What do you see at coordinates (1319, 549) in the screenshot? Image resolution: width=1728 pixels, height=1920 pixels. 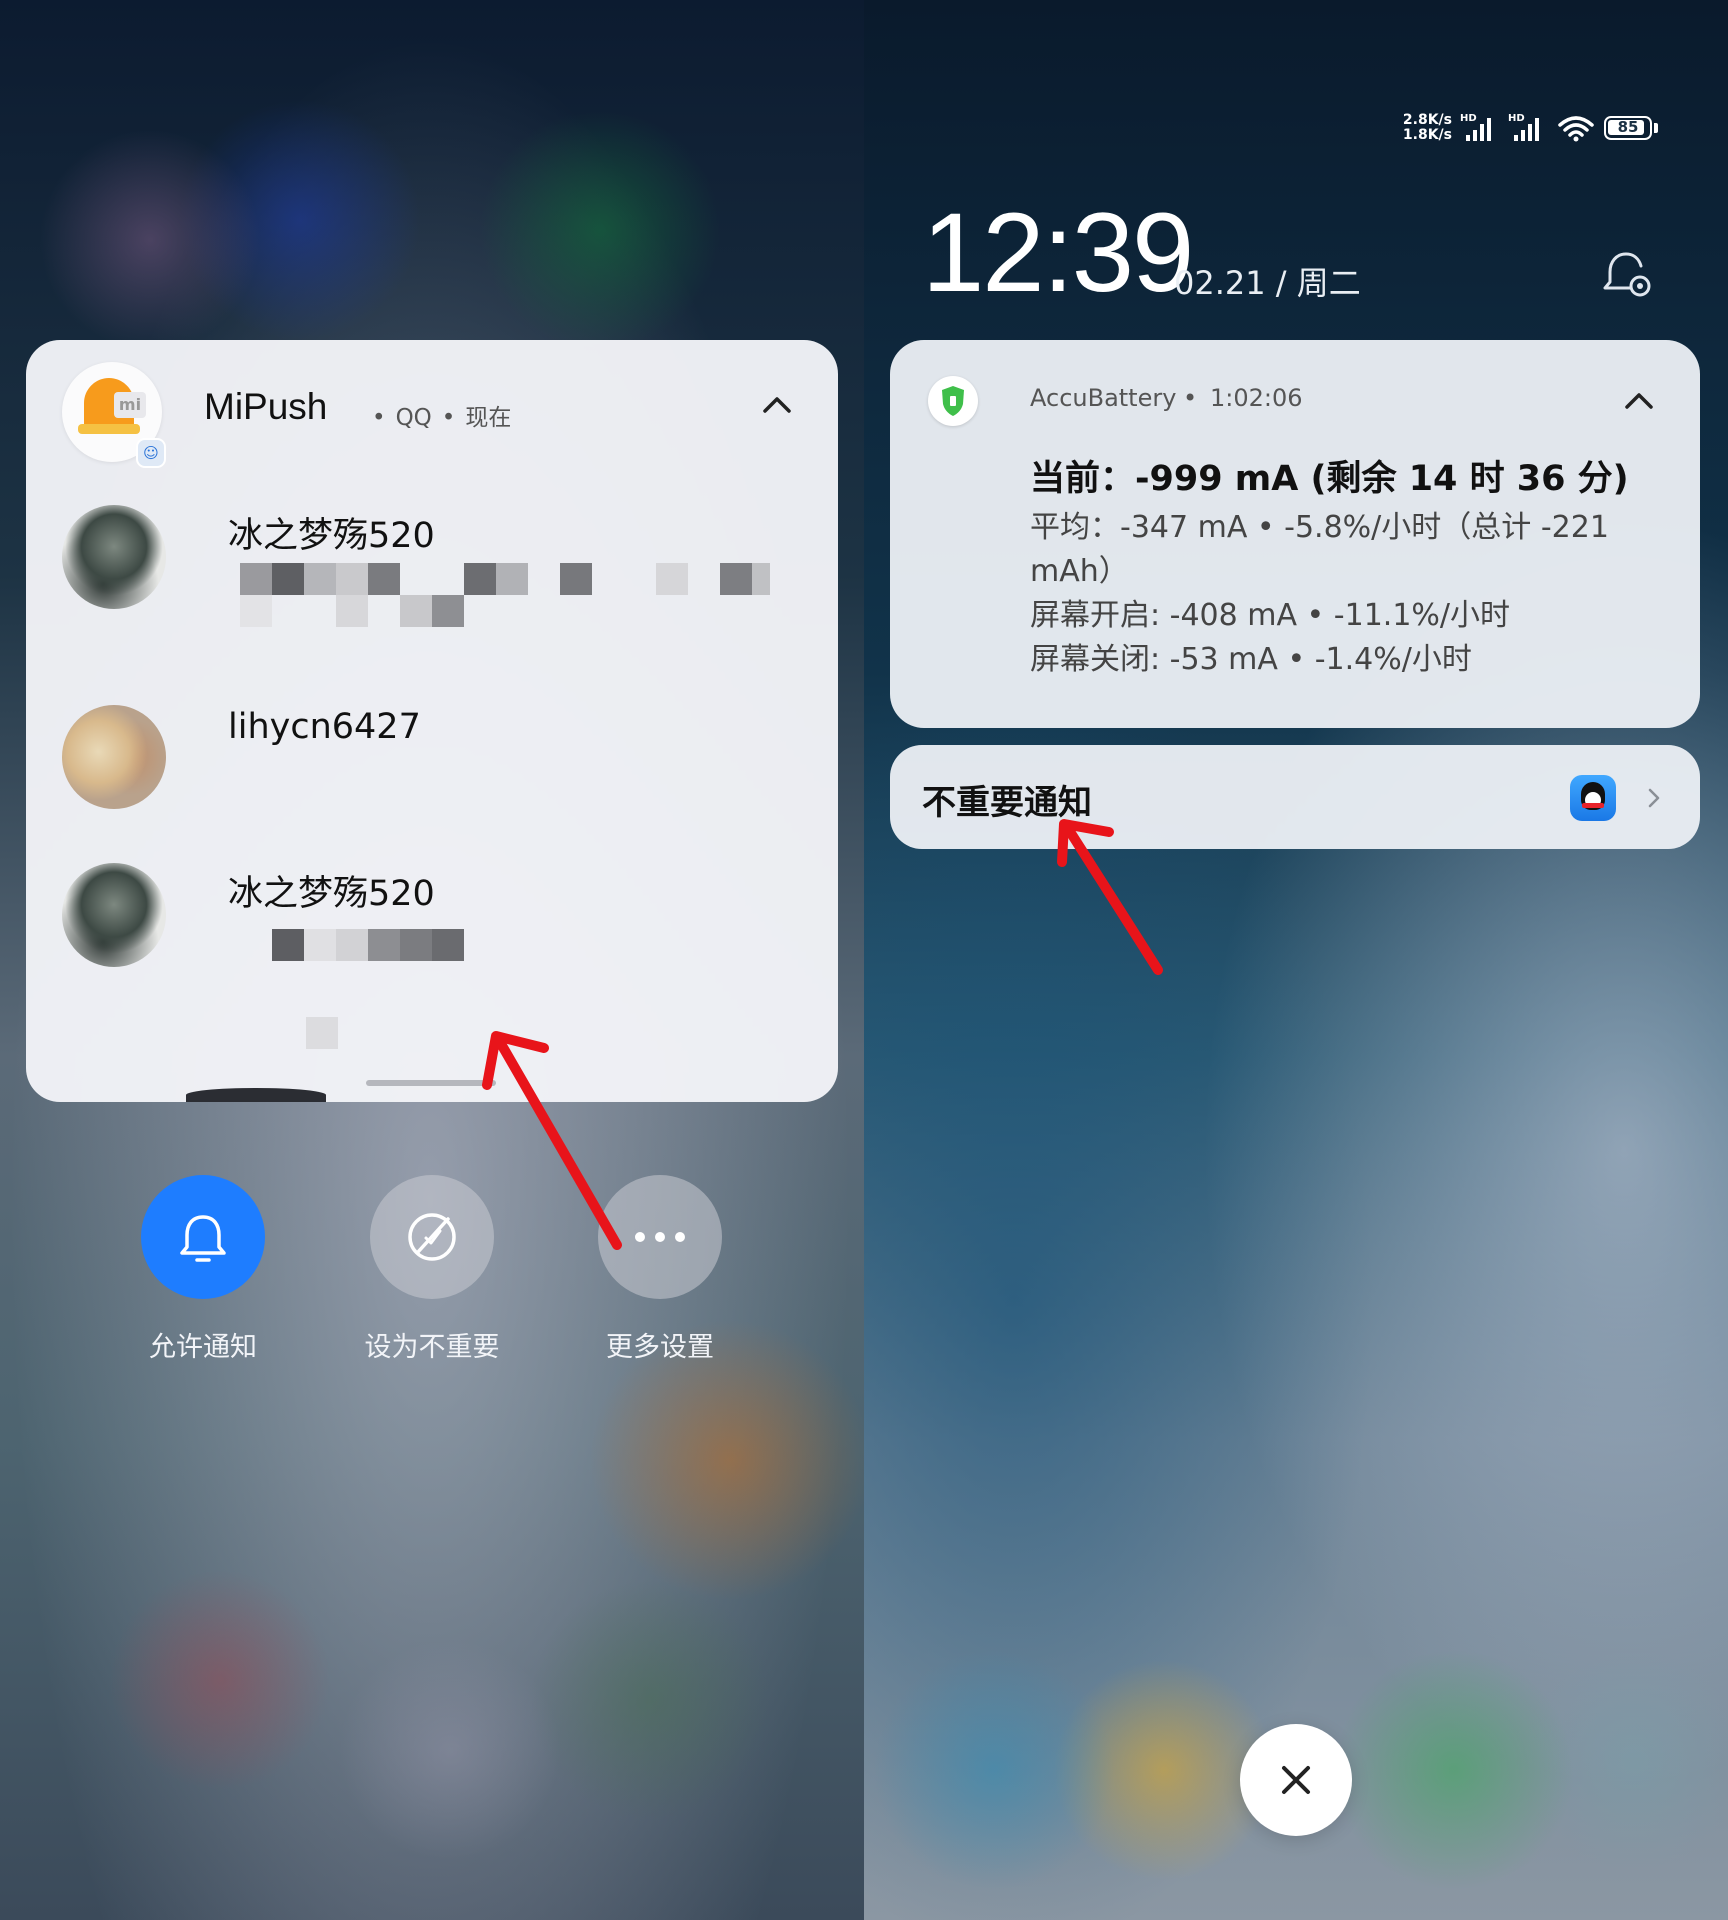 I see `average-line: 平均：-347 mA • -5.8%/小时（总计 -221 mAh）` at bounding box center [1319, 549].